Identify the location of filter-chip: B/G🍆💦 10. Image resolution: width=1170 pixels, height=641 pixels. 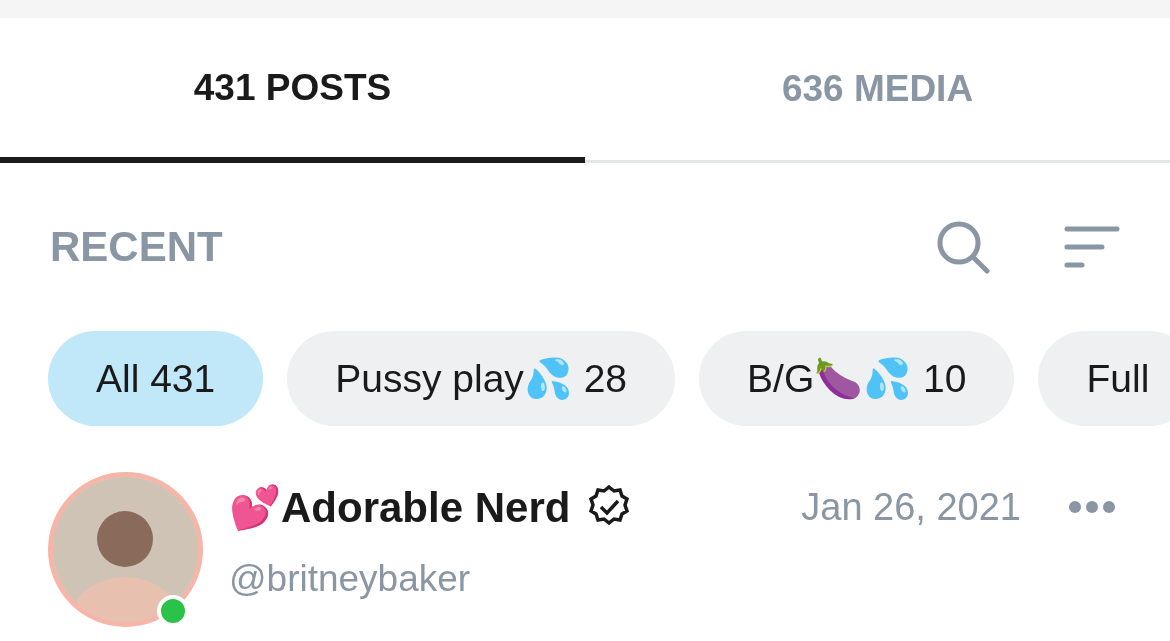
(857, 378).